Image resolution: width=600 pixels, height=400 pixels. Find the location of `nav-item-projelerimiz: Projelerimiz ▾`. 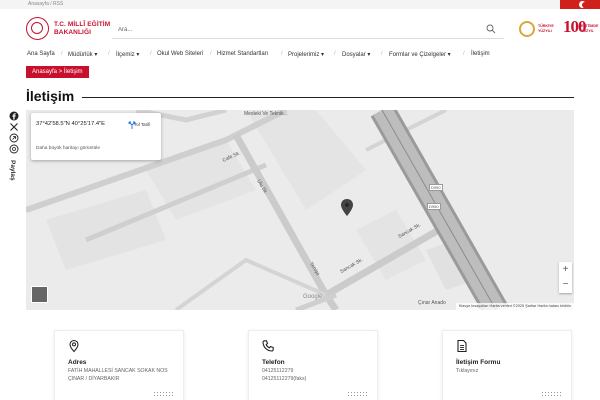

nav-item-projelerimiz: Projelerimiz ▾ is located at coordinates (306, 54).